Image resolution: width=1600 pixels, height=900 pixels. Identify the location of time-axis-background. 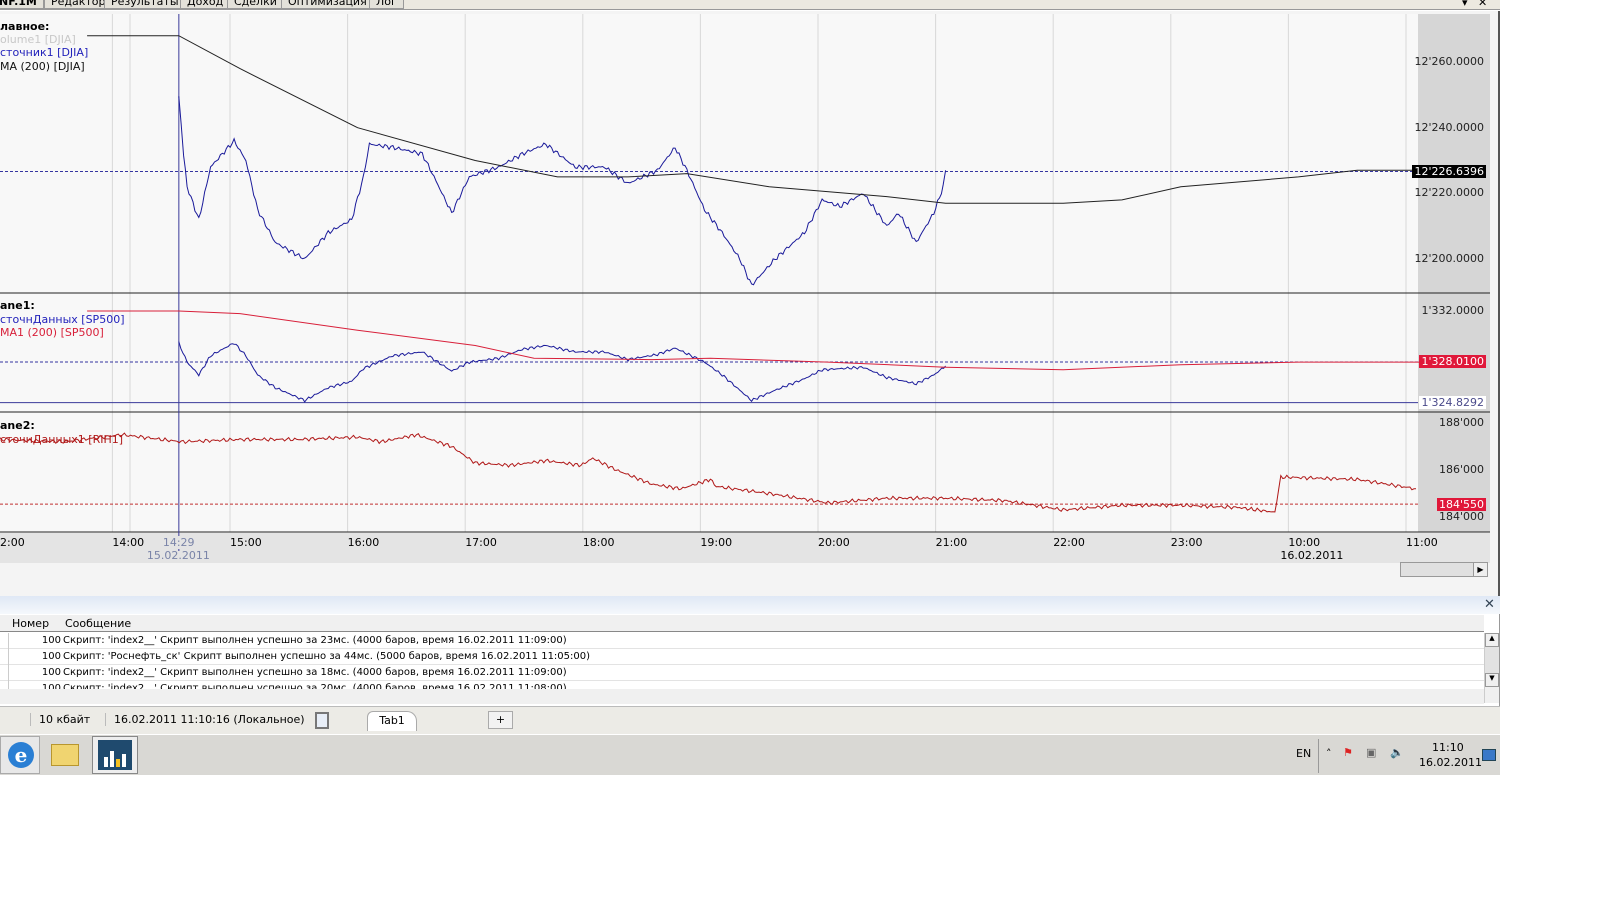
(745, 548).